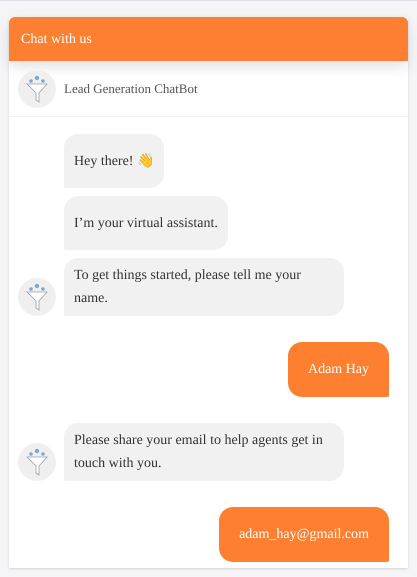  Describe the element at coordinates (204, 287) in the screenshot. I see `bot-message: To get things started, please tell me your name.` at that location.